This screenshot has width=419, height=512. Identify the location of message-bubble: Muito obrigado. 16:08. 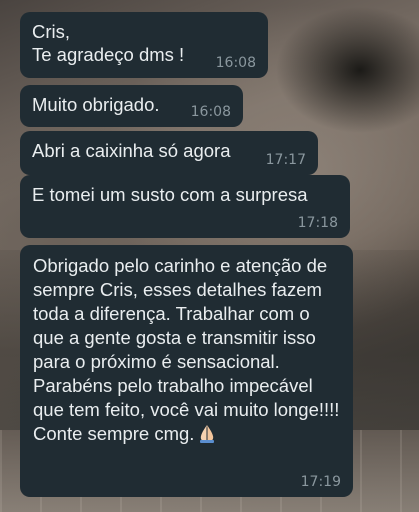
(131, 106).